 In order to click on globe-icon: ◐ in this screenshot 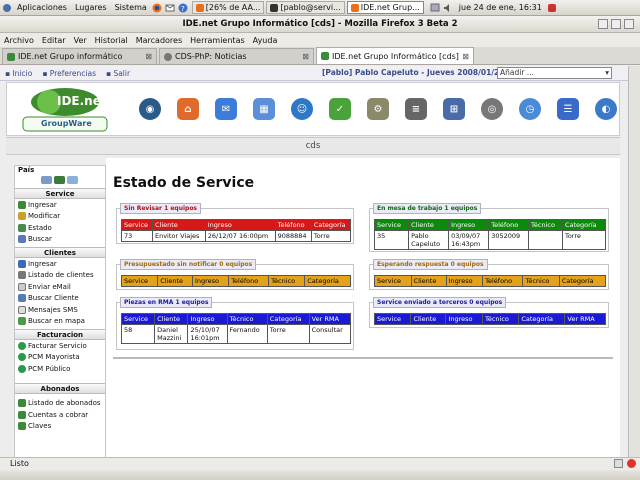, I will do `click(606, 109)`.